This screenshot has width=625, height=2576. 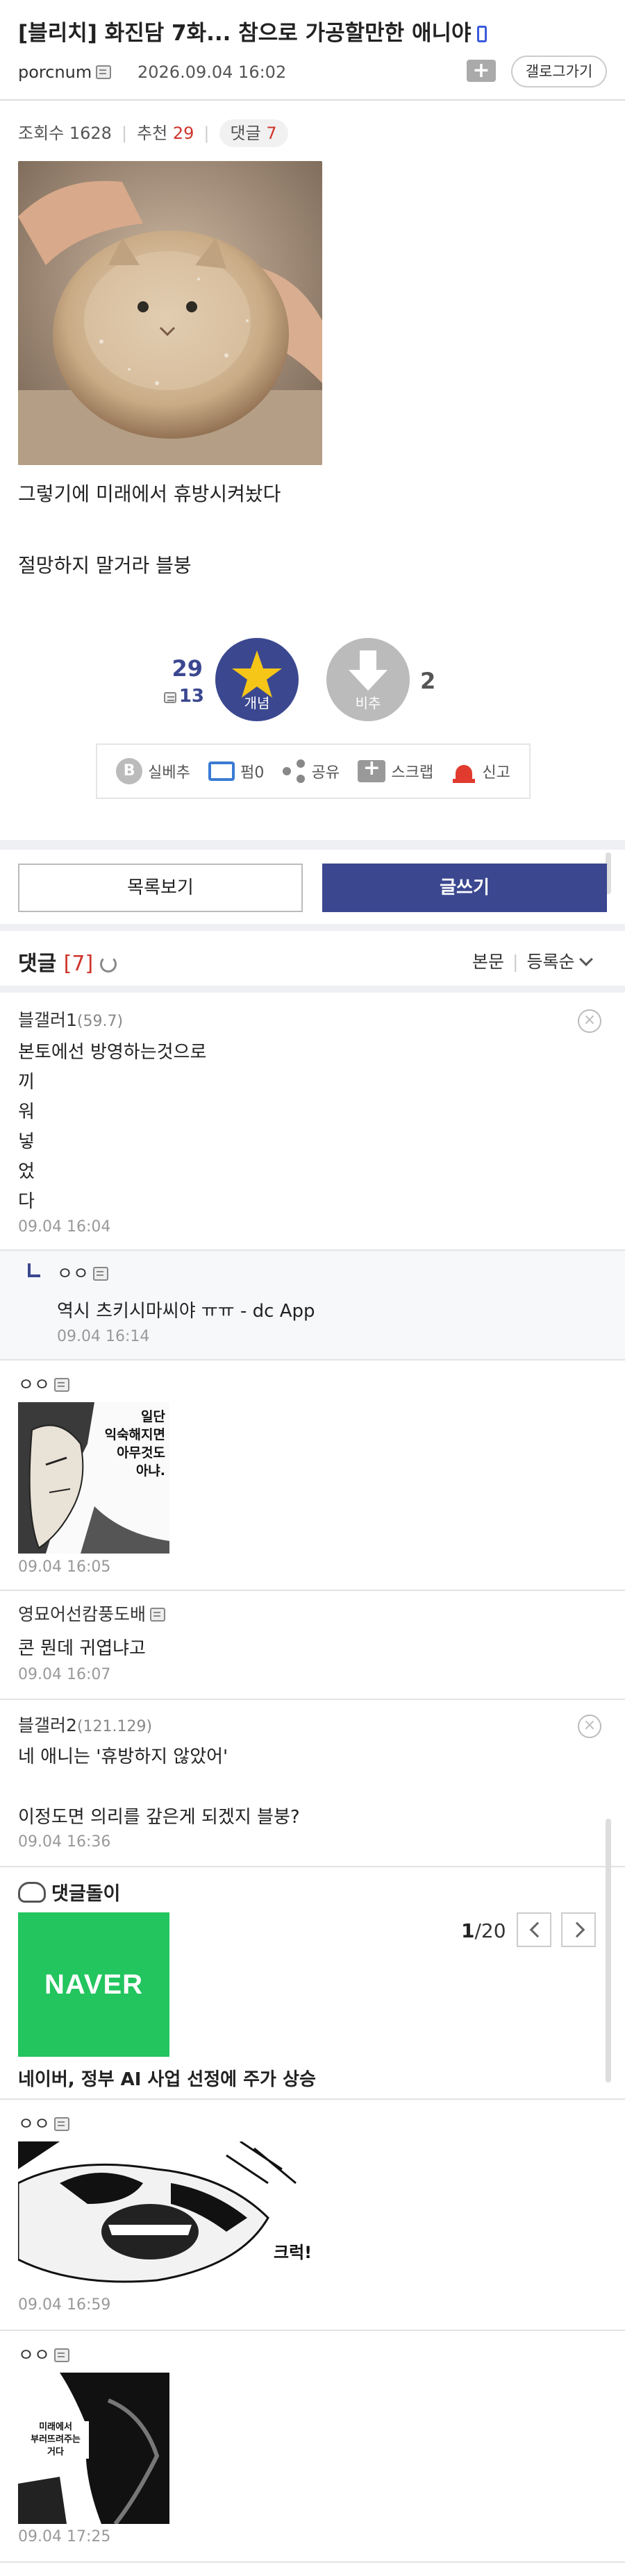 I want to click on comment-ip: (121.129), so click(x=114, y=1726).